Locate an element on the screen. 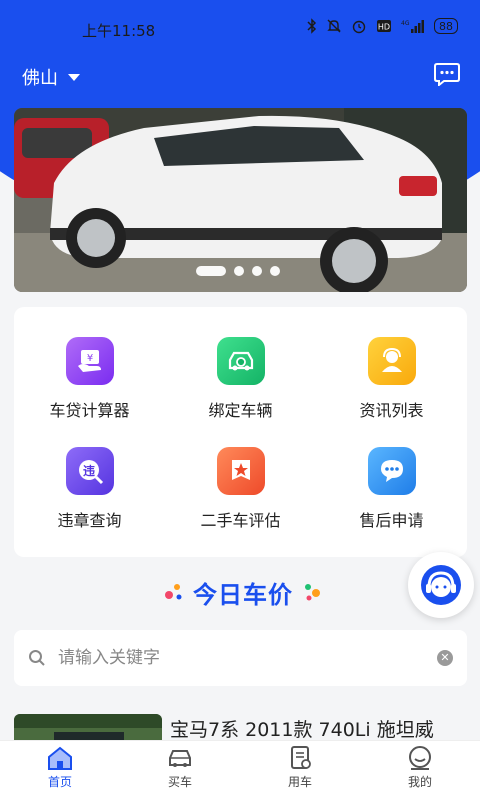 The width and height of the screenshot is (480, 800). service-label: 车贷计算器 is located at coordinates (89, 410).